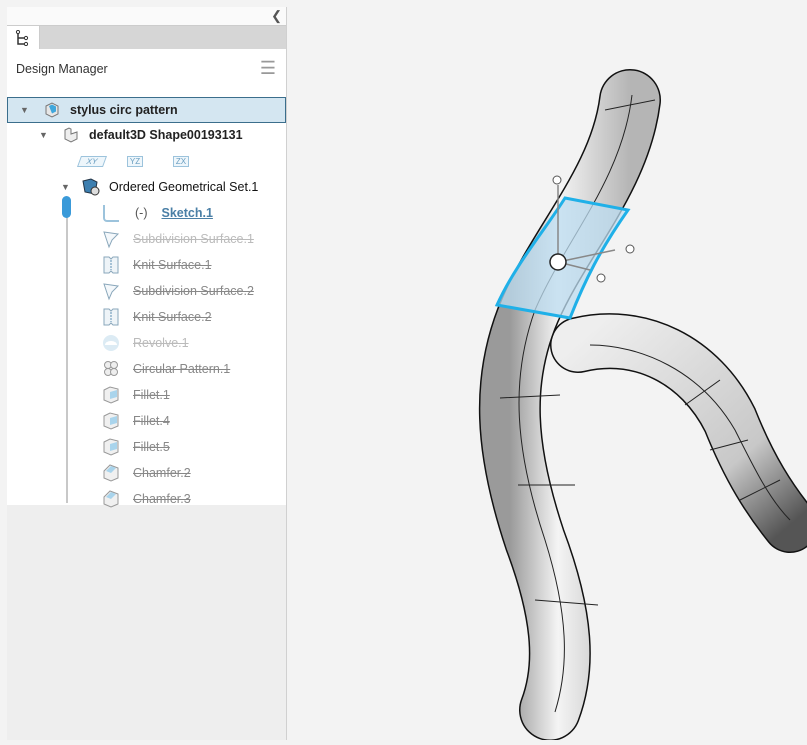  What do you see at coordinates (151, 395) in the screenshot?
I see `tree-item-label: Fillet.1` at bounding box center [151, 395].